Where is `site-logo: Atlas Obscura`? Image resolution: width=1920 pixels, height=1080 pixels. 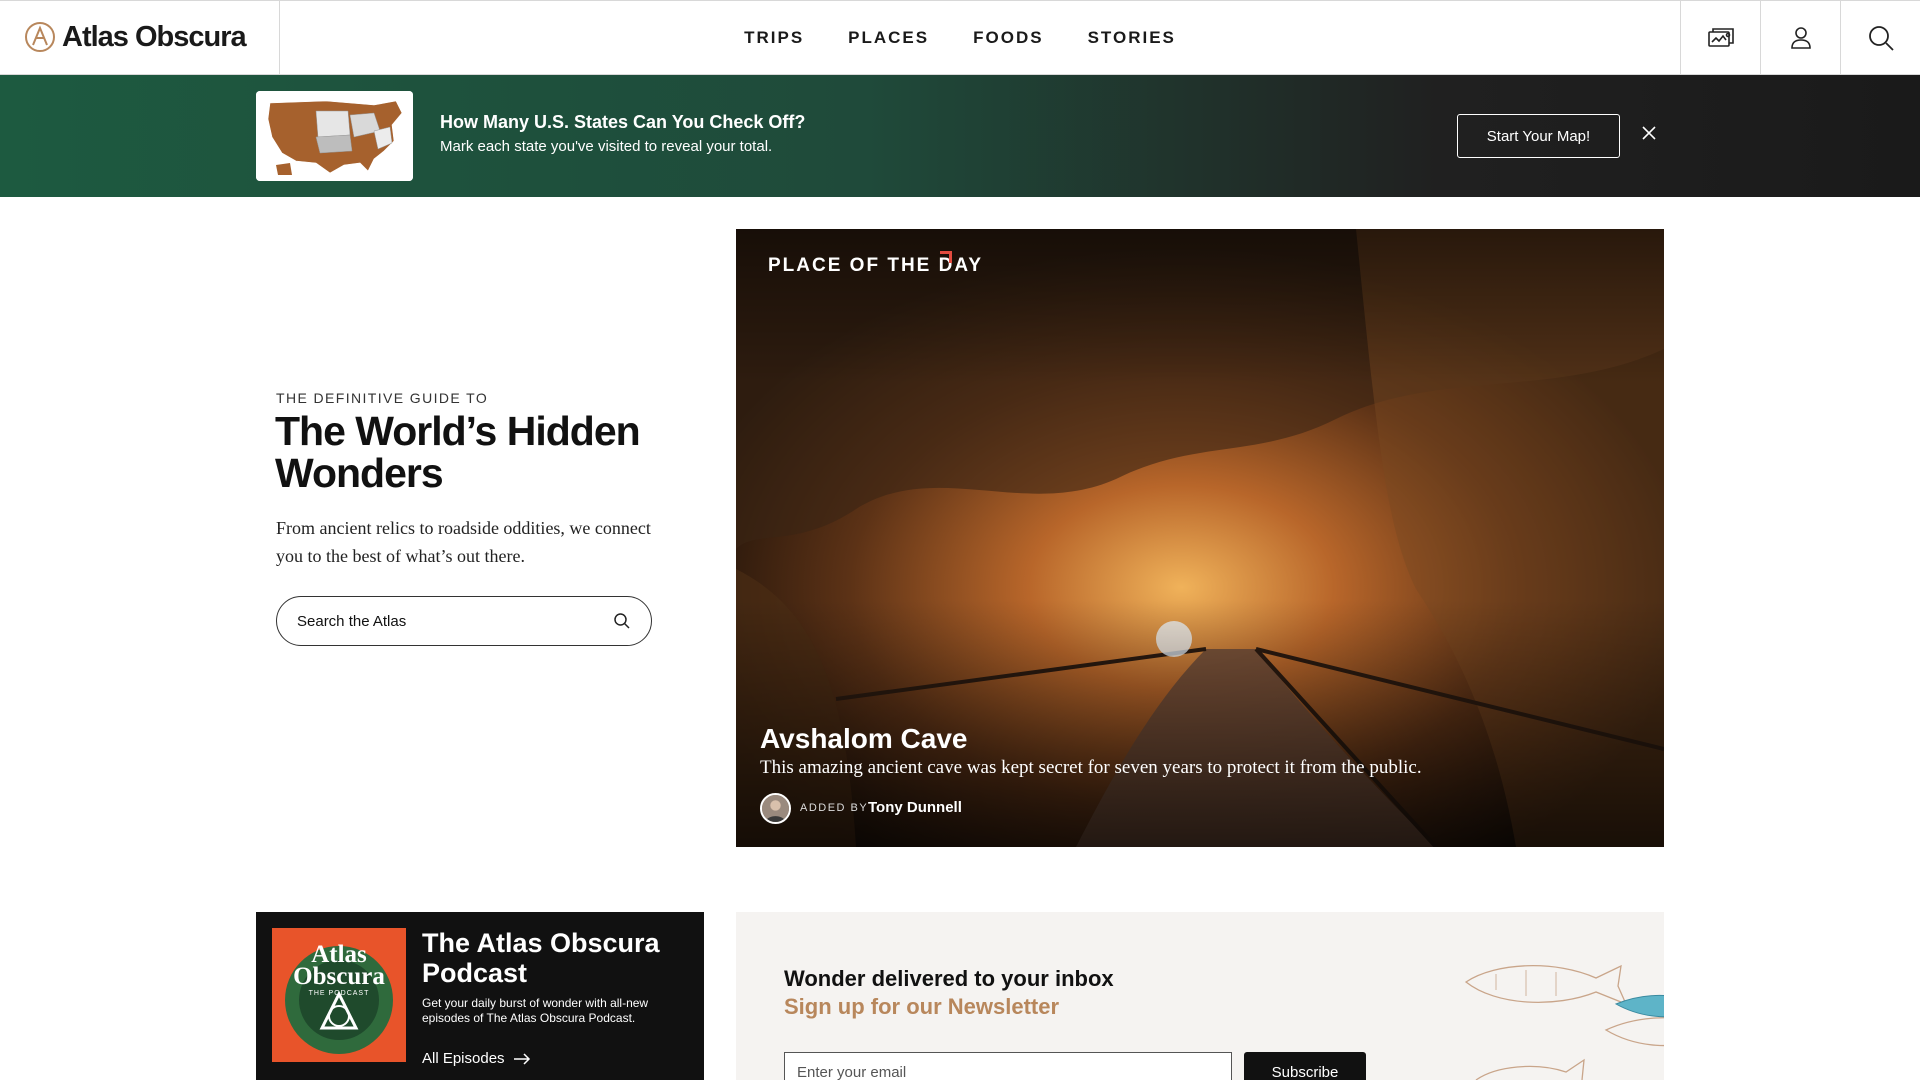 site-logo: Atlas Obscura is located at coordinates (135, 37).